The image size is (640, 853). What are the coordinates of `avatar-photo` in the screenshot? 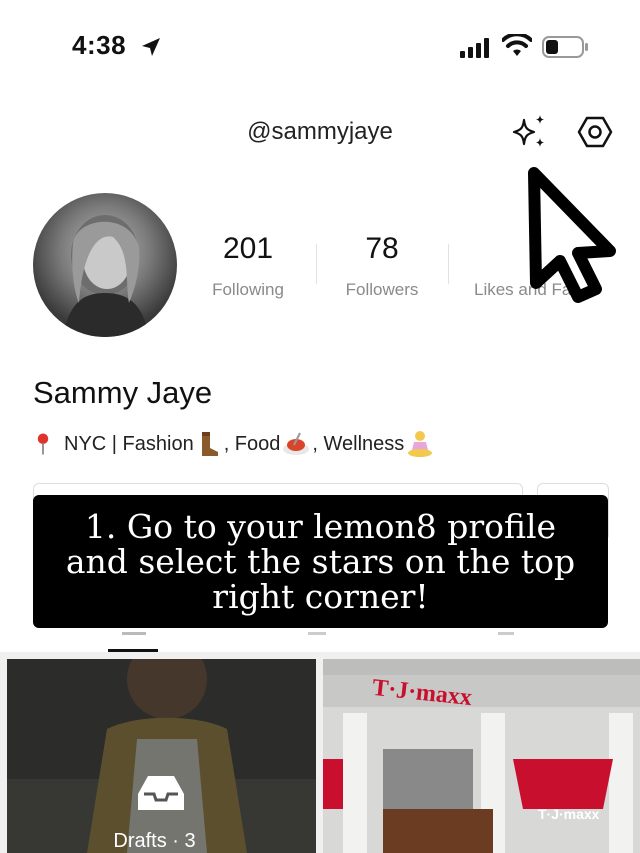 It's located at (106, 276).